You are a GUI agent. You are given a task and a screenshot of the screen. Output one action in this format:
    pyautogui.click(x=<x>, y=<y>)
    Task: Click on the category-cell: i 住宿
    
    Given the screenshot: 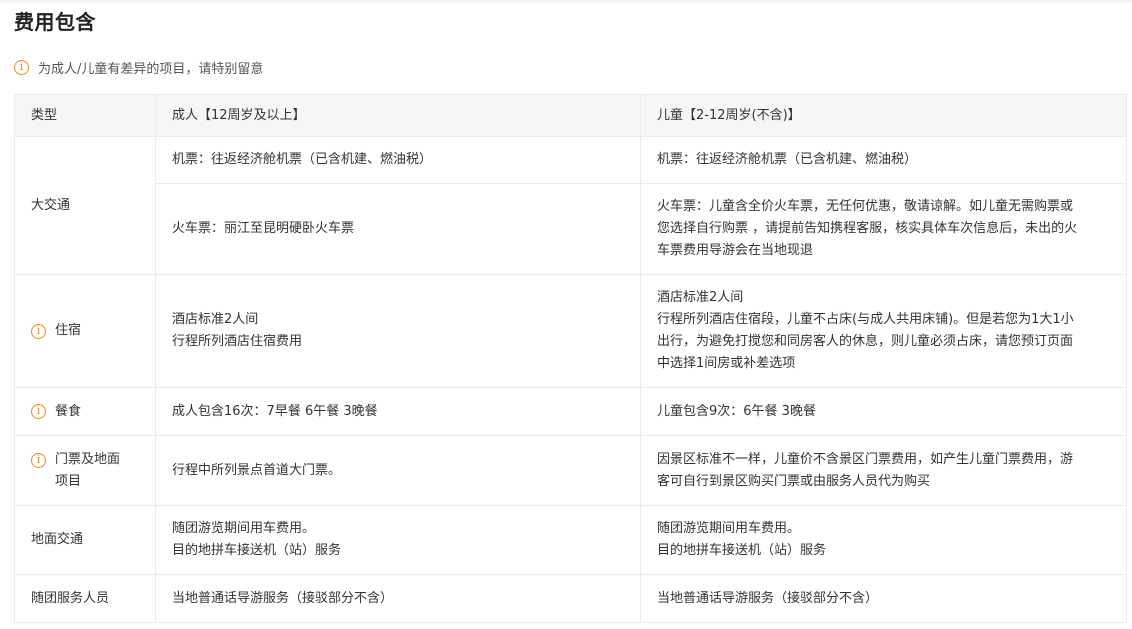 What is the action you would take?
    pyautogui.click(x=85, y=331)
    